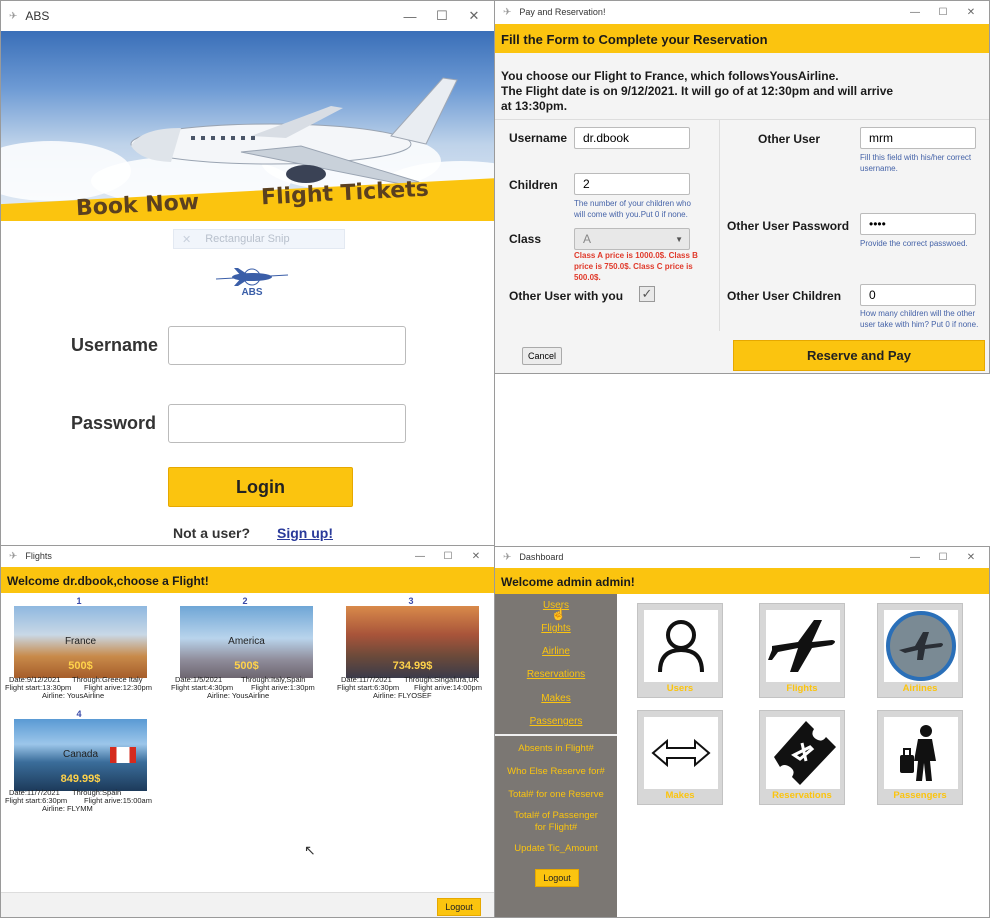 This screenshot has height=918, width=990. Describe the element at coordinates (632, 184) in the screenshot. I see `children-field: 2` at that location.